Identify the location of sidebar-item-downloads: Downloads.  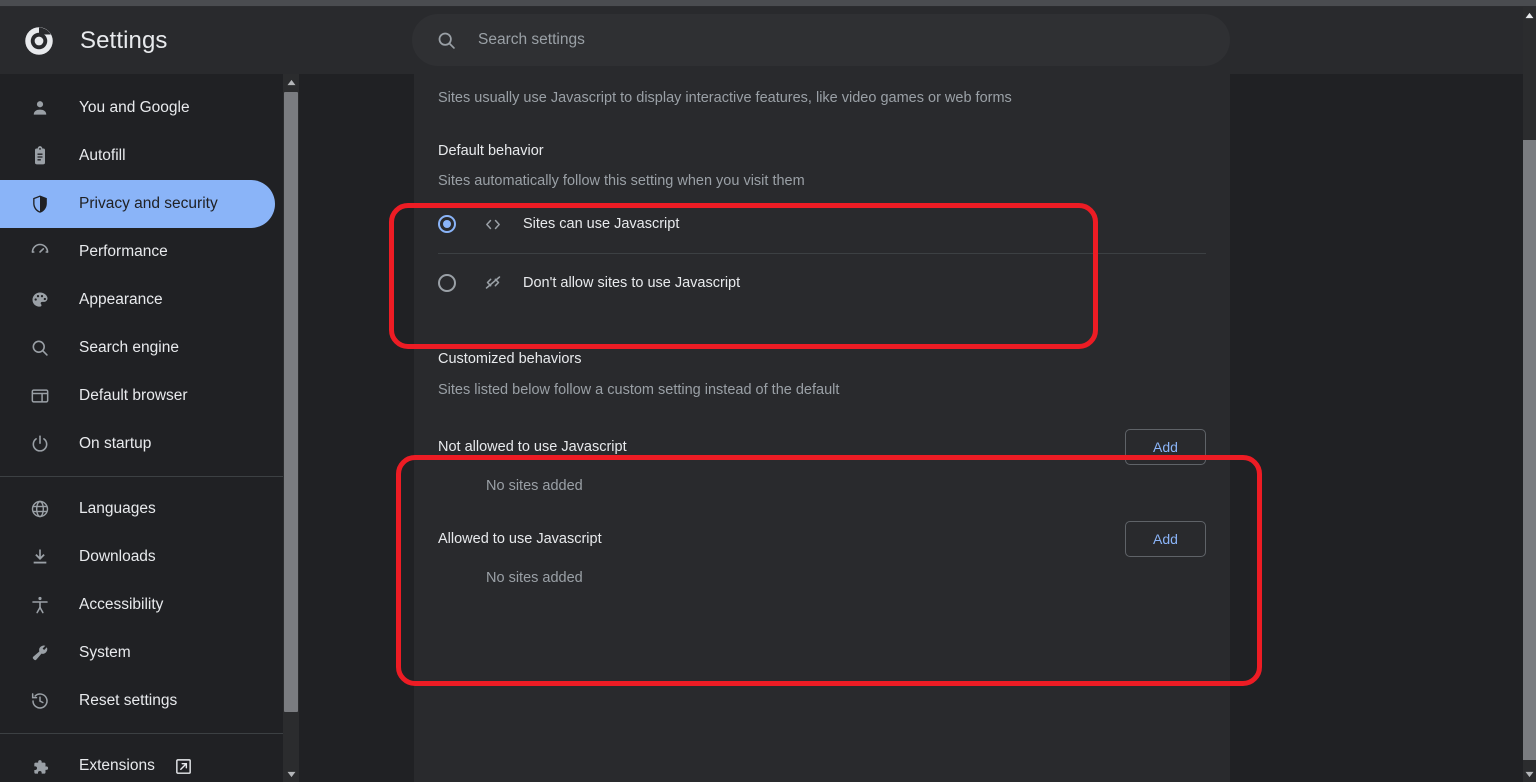
(137, 557).